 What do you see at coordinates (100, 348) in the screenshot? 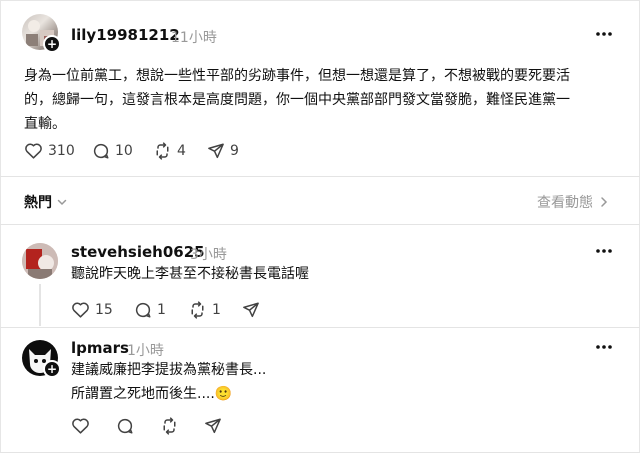
I see `reply-username: lpmars` at bounding box center [100, 348].